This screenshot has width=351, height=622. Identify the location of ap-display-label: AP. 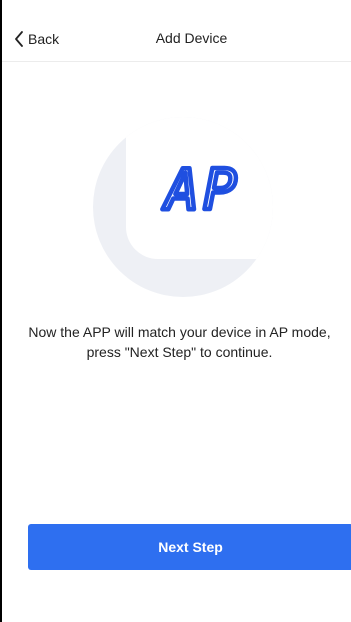
(201, 187).